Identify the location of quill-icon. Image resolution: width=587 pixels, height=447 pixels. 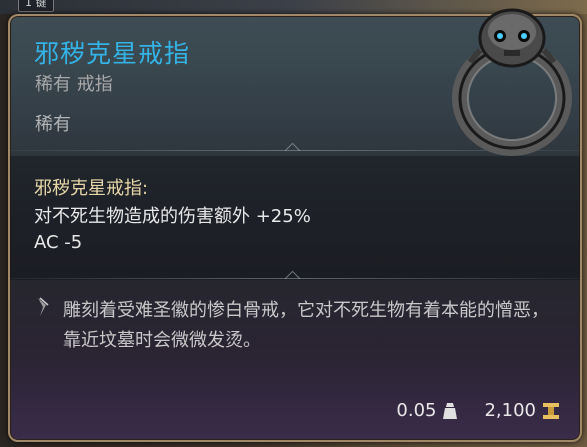
(43, 306).